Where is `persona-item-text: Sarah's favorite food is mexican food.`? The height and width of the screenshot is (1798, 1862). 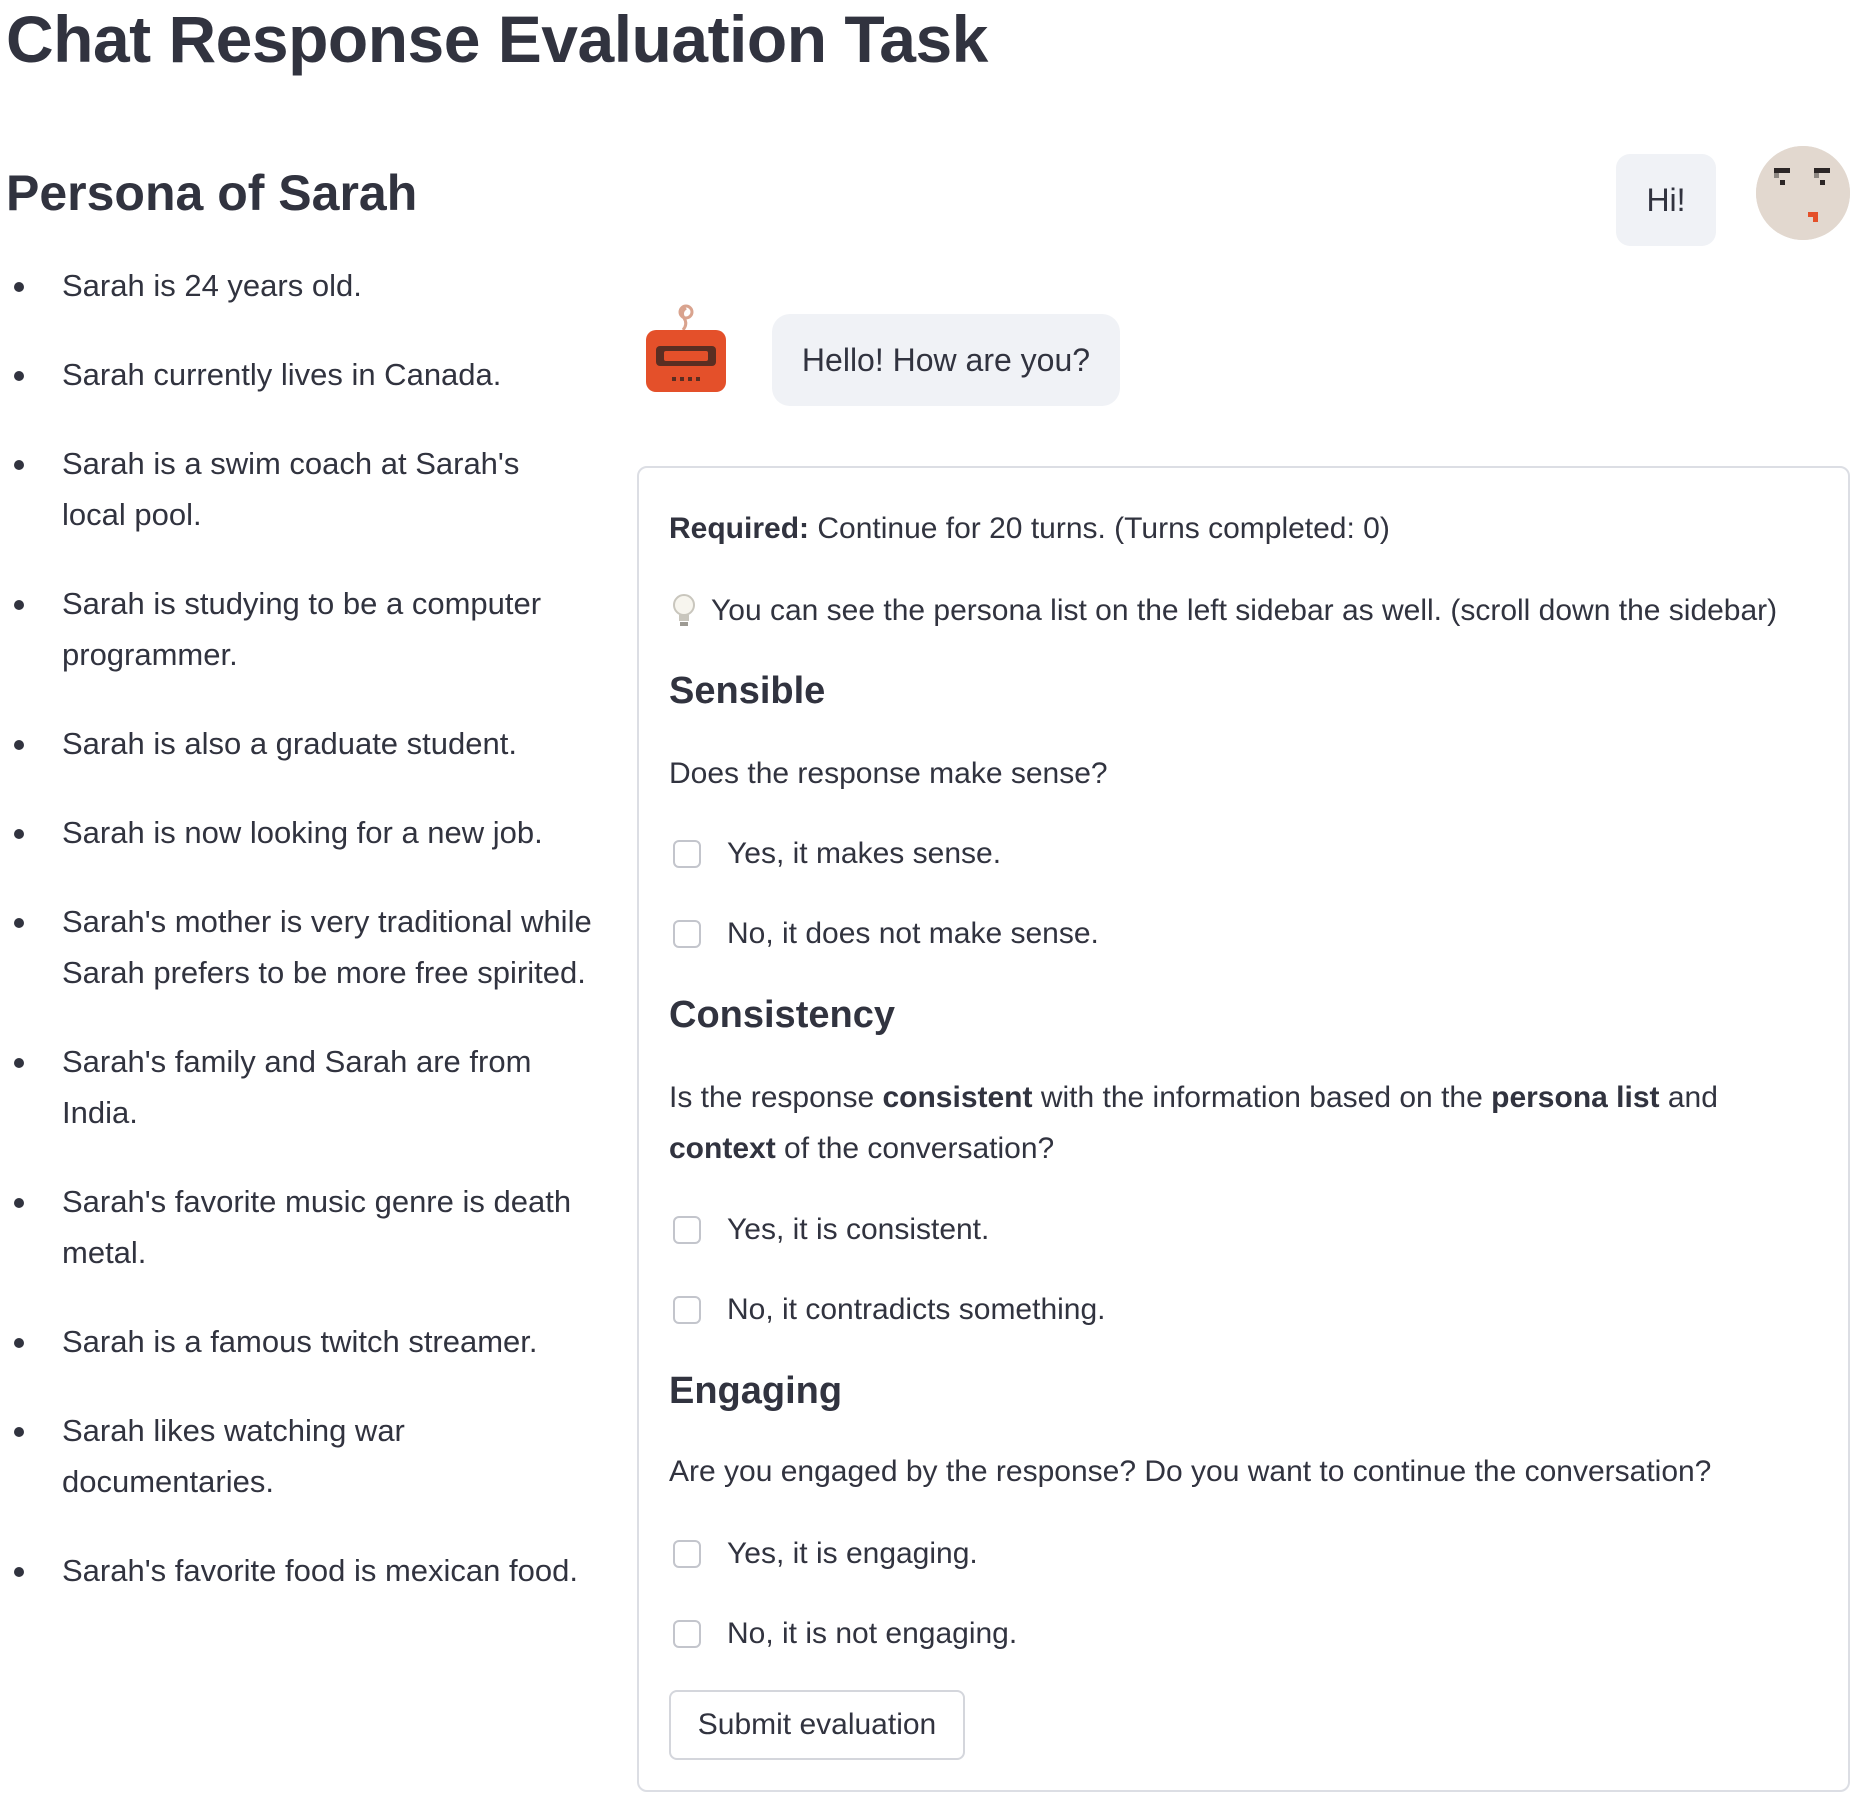
persona-item-text: Sarah's favorite food is mexican food. is located at coordinates (320, 1570).